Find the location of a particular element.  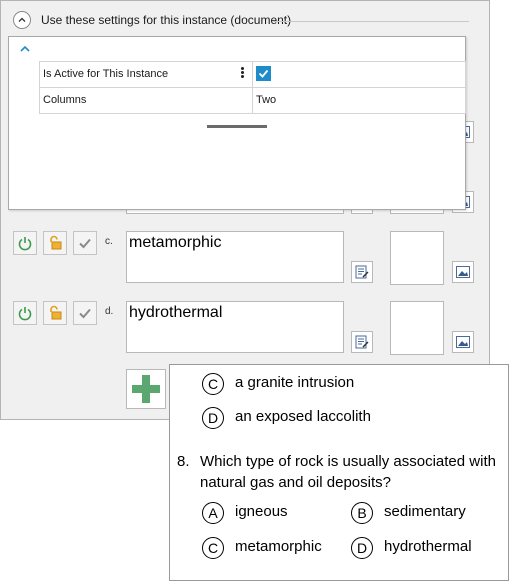

is-active-checkbox is located at coordinates (263, 73).